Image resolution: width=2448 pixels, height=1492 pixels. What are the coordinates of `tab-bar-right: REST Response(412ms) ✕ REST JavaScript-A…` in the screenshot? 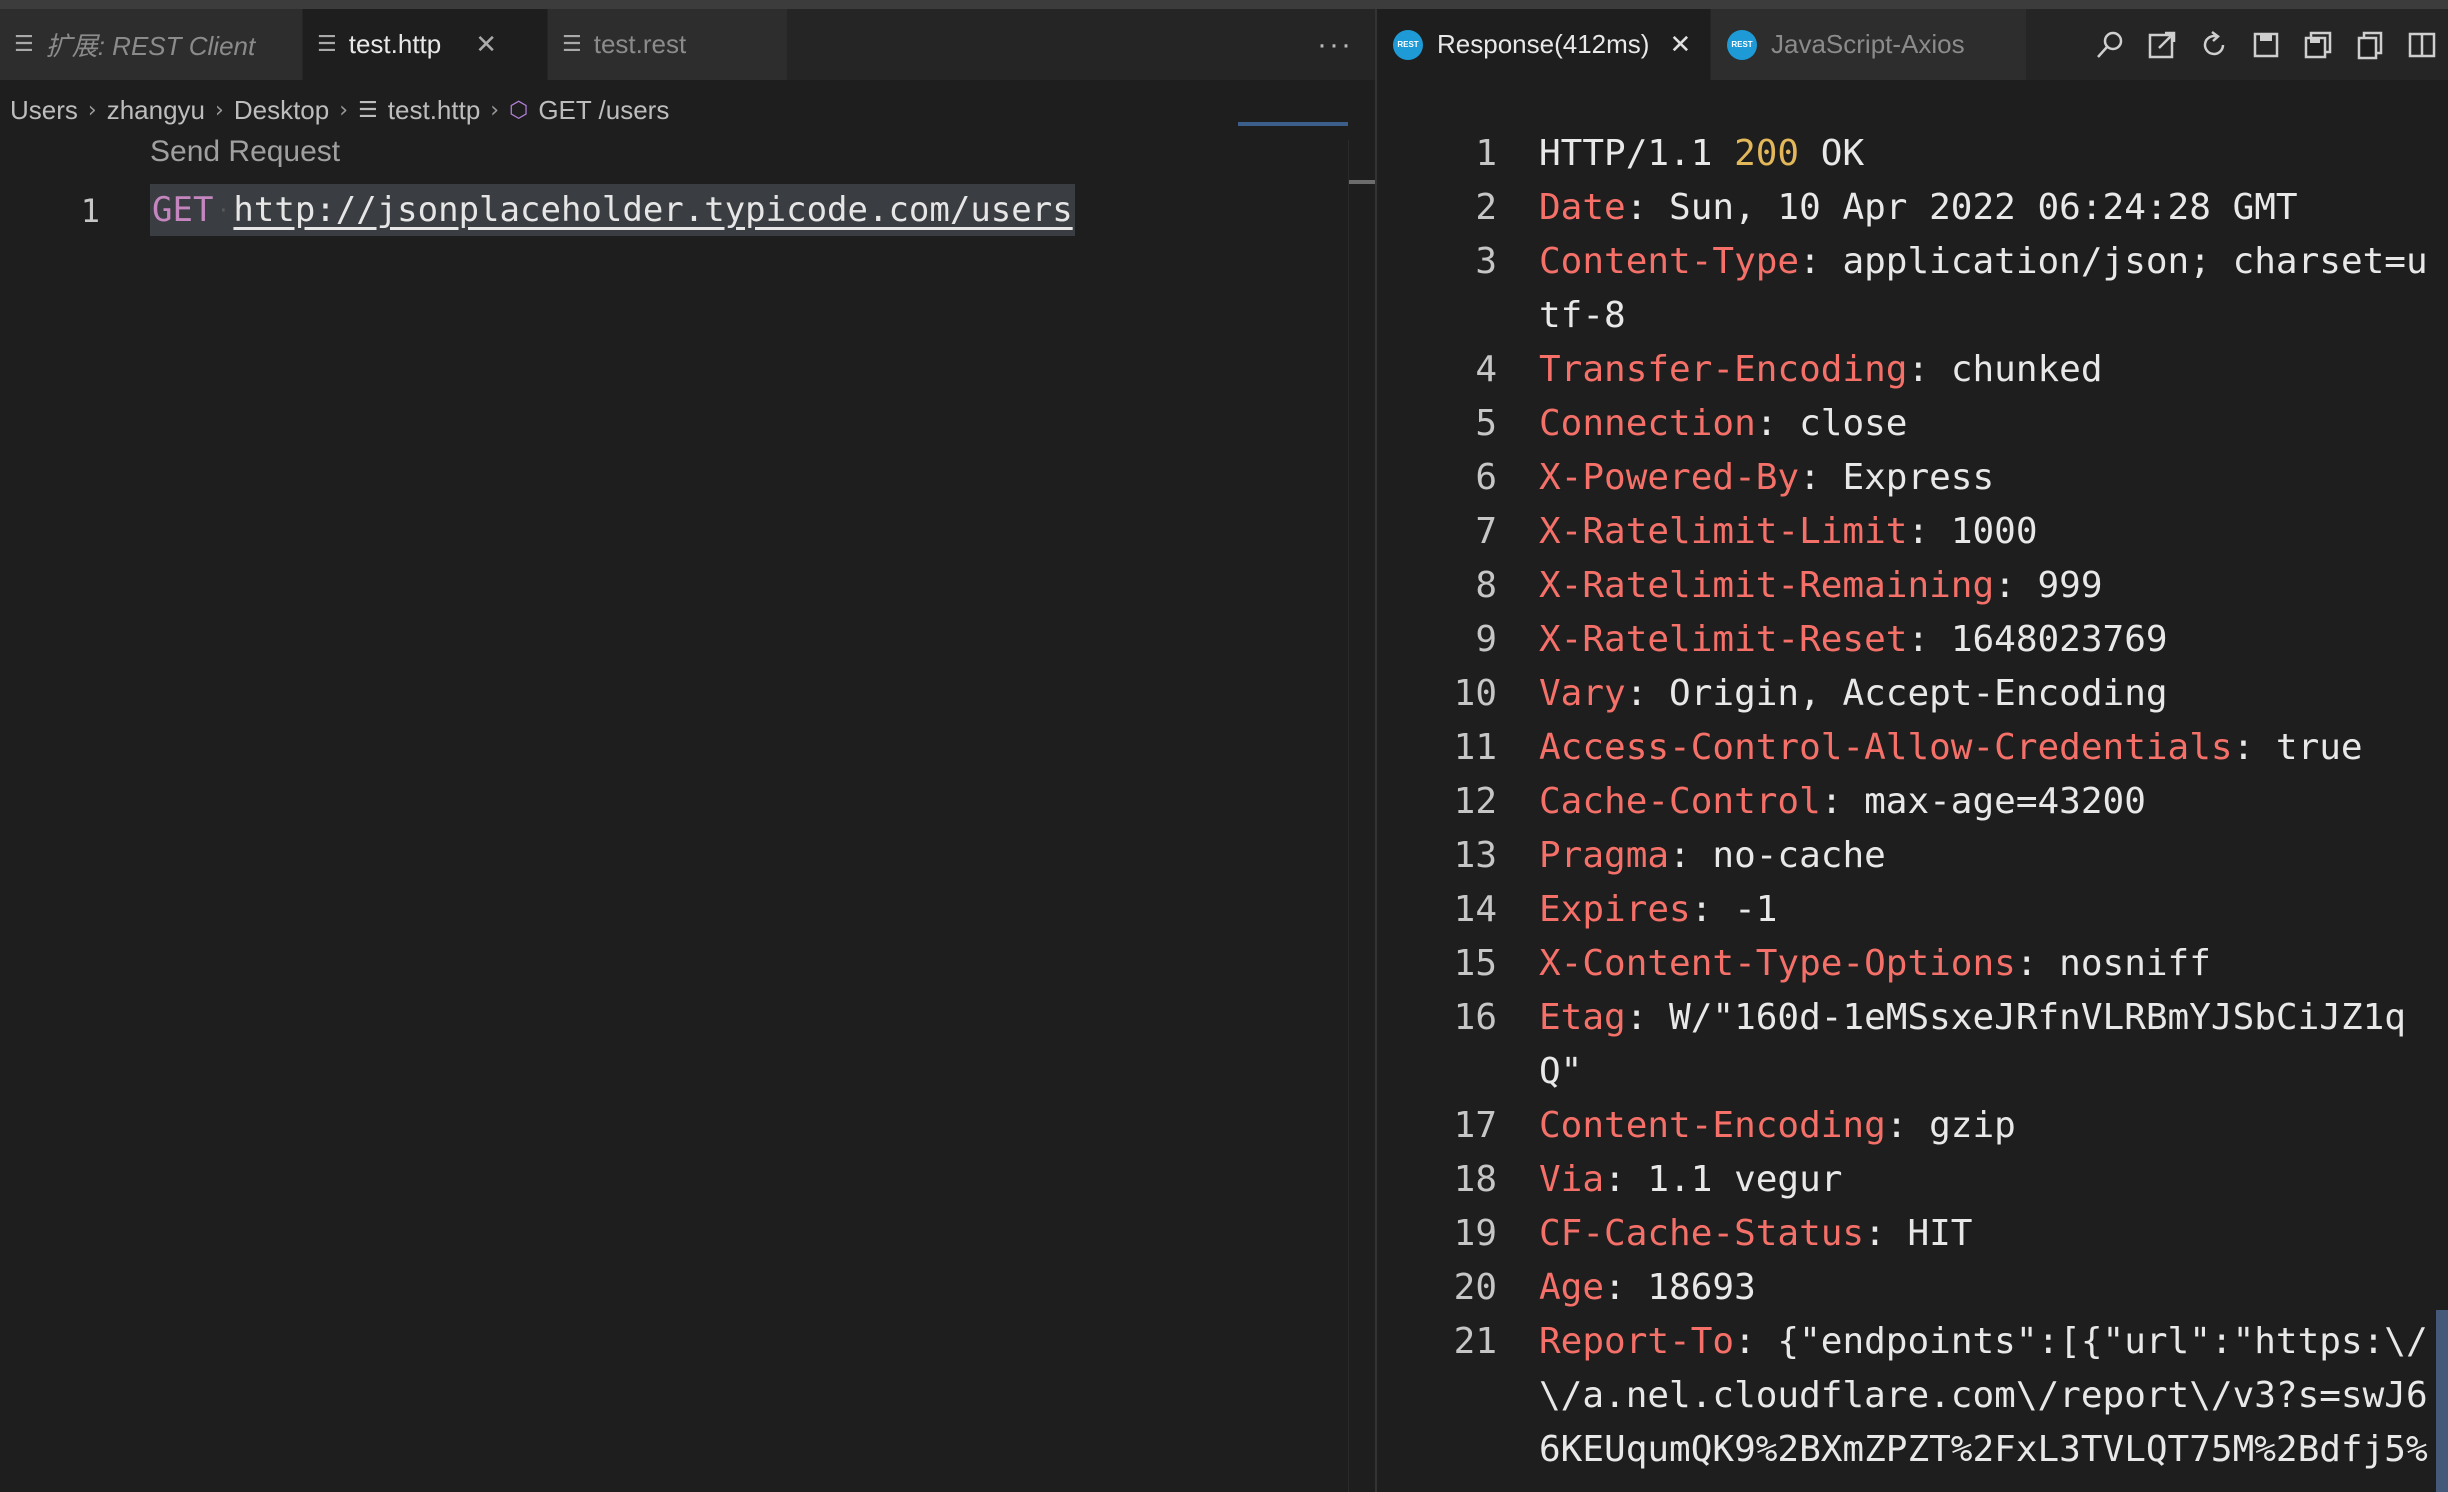 It's located at (1912, 44).